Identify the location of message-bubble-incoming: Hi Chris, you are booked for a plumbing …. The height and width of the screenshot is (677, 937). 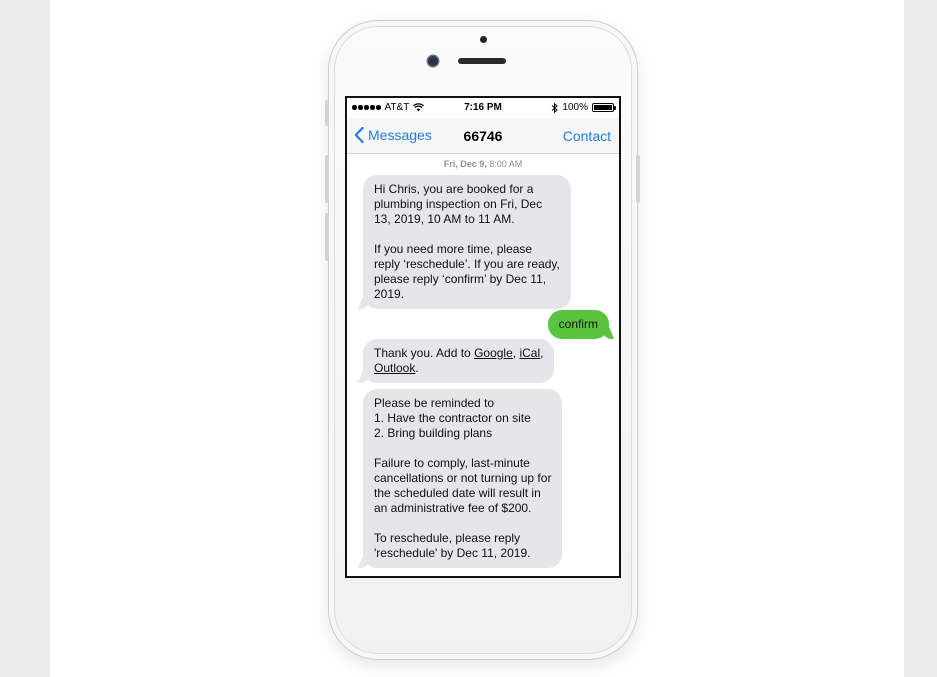
(467, 242).